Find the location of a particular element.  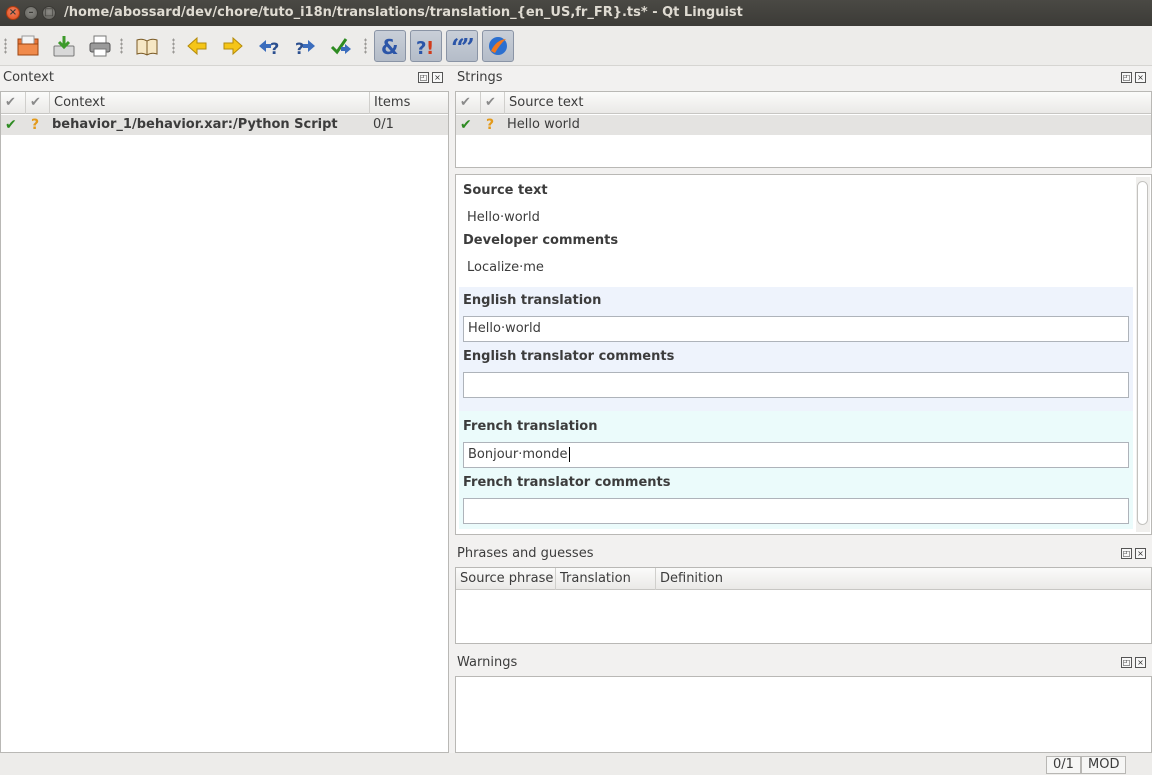

header-definition-column: Definition is located at coordinates (903, 579).